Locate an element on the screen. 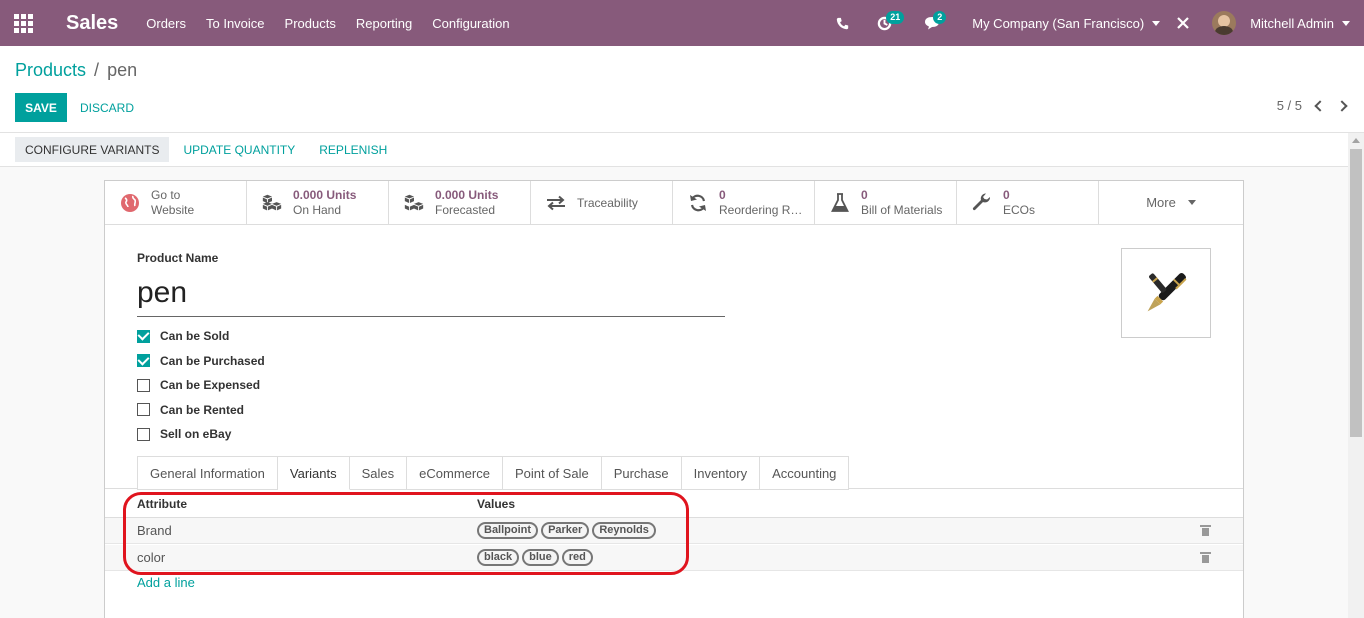 This screenshot has height=618, width=1364. apps-menu-icon is located at coordinates (23, 23).